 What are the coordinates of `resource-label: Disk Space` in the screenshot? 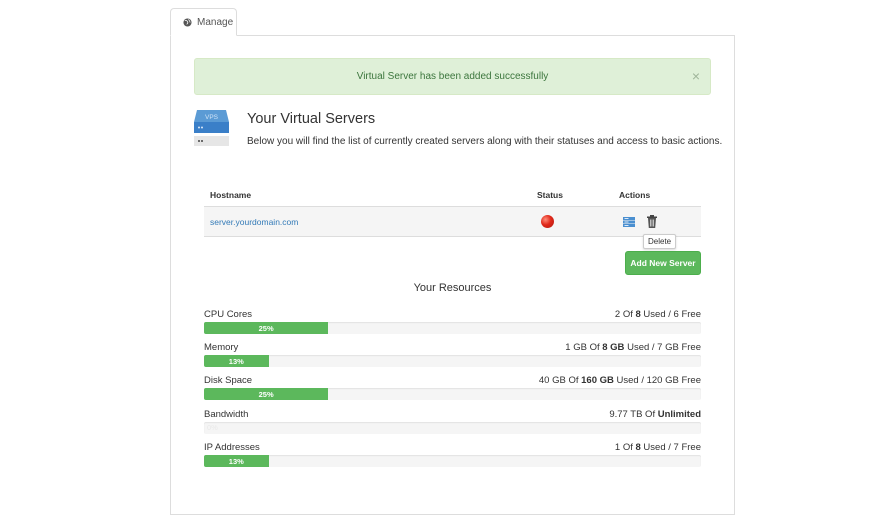 It's located at (228, 380).